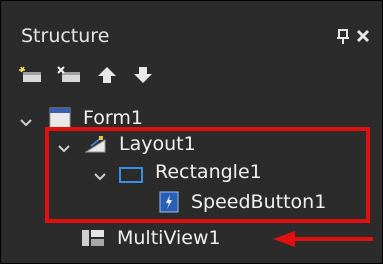 This screenshot has height=264, width=383. Describe the element at coordinates (95, 147) in the screenshot. I see `layout-icon` at that location.